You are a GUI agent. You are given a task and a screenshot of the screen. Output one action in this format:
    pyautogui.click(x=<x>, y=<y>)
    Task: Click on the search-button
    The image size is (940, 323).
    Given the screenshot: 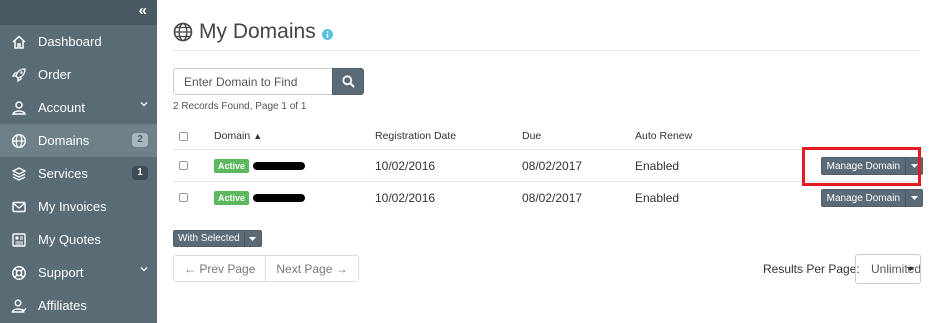 What is the action you would take?
    pyautogui.click(x=348, y=81)
    